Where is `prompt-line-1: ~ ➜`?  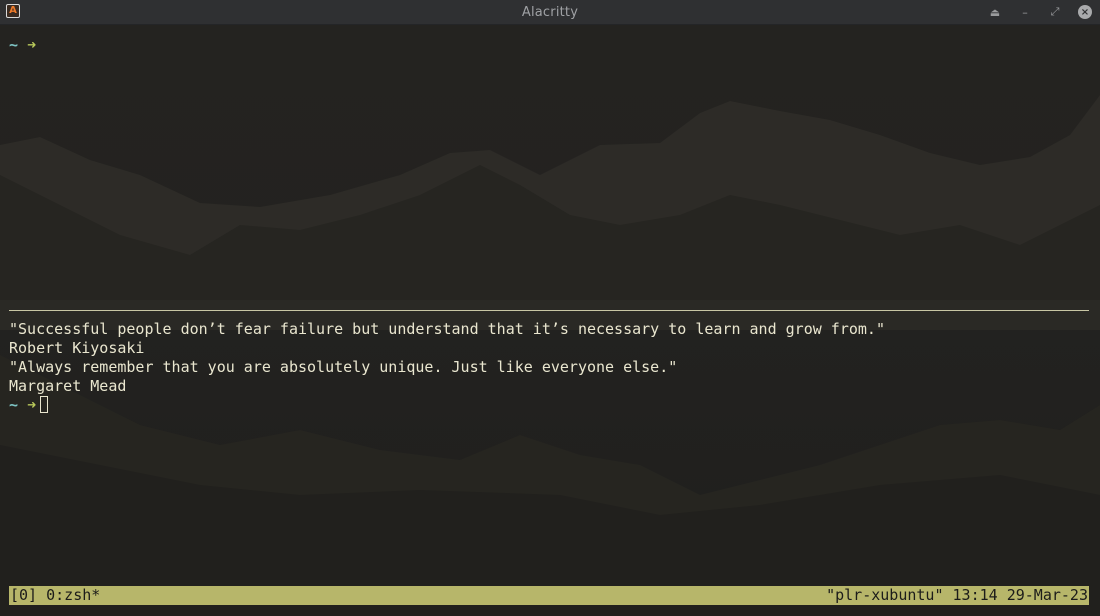
prompt-line-1: ~ ➜ is located at coordinates (22, 45).